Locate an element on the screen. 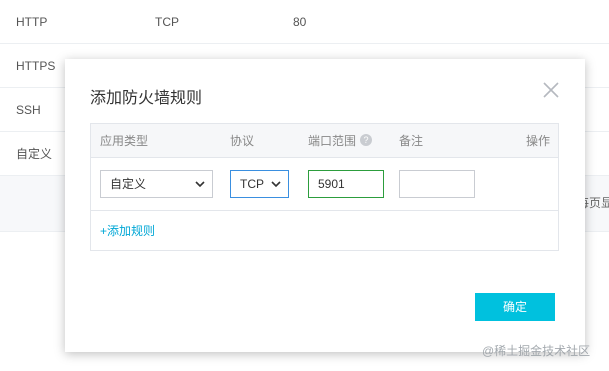 The width and height of the screenshot is (609, 371). dialog-title: 添加防火墙规则 is located at coordinates (146, 98).